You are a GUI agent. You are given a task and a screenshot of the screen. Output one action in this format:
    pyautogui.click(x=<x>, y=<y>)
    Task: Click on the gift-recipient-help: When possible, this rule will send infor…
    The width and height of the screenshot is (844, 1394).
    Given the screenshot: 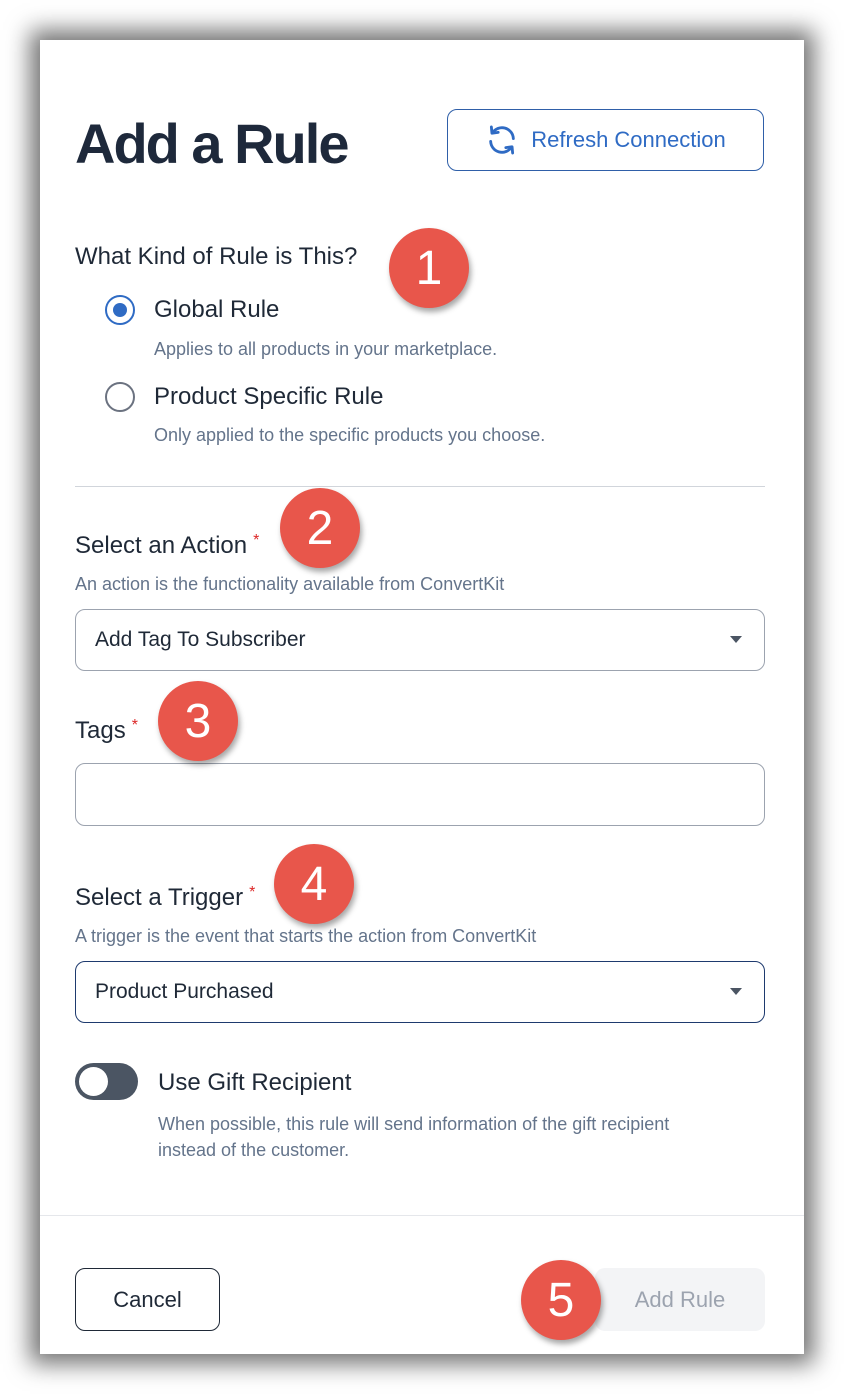 What is the action you would take?
    pyautogui.click(x=413, y=1137)
    